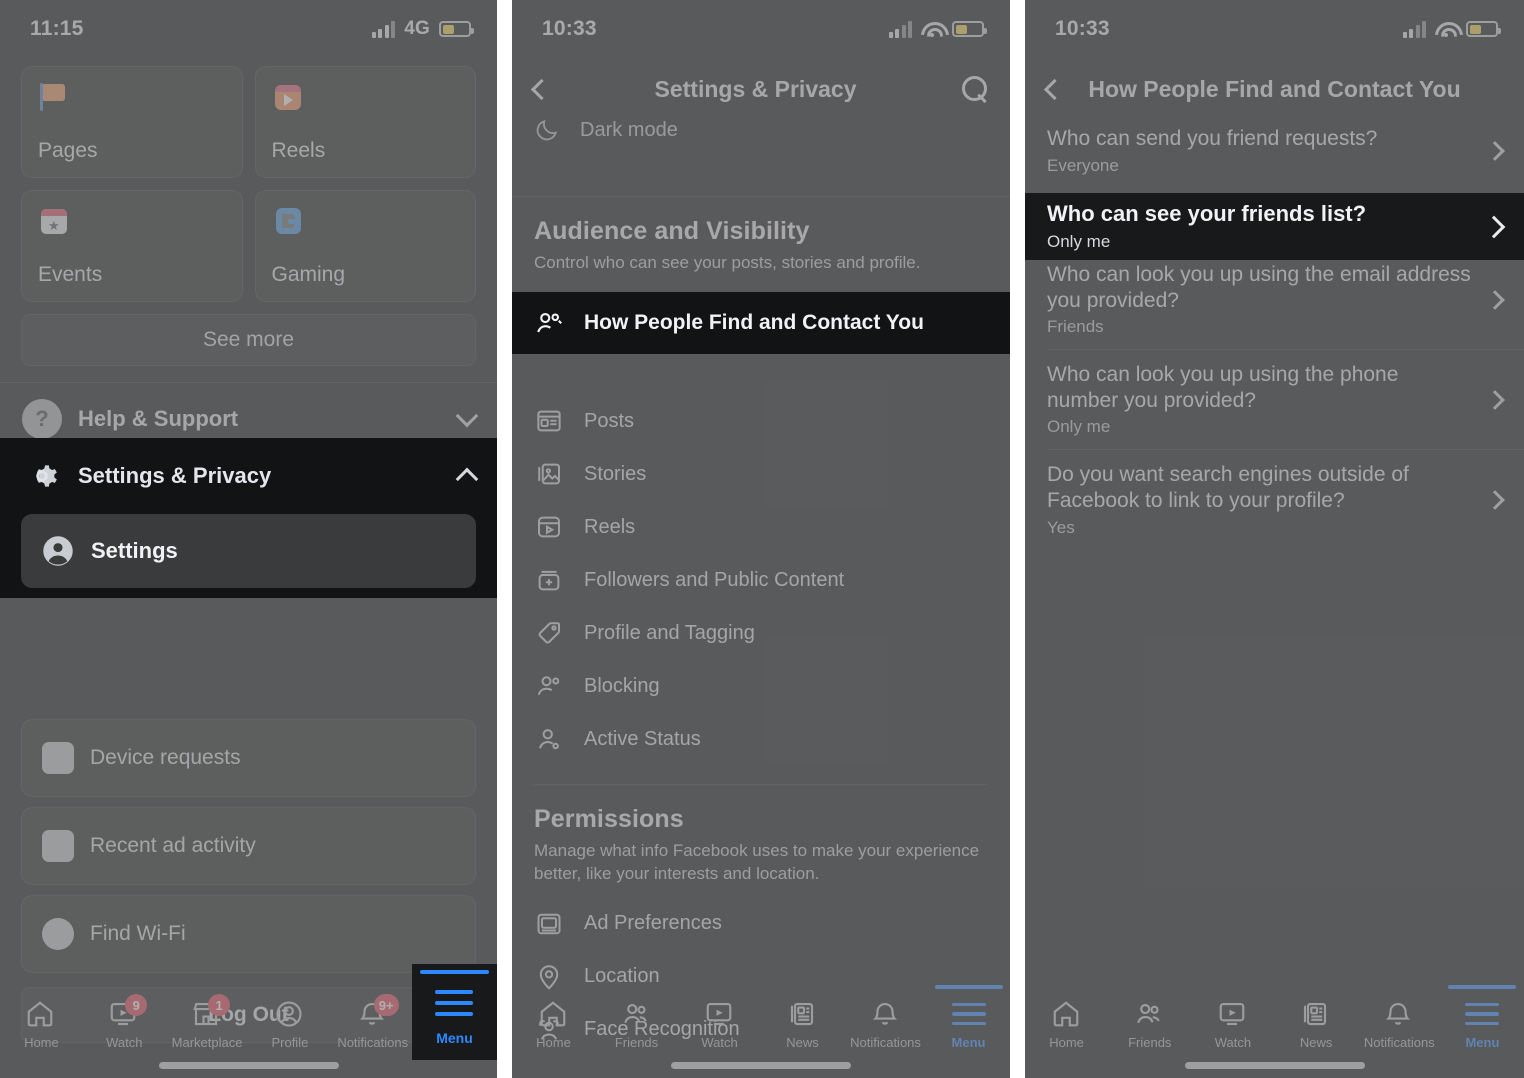 Image resolution: width=1524 pixels, height=1078 pixels. What do you see at coordinates (549, 924) in the screenshot?
I see `ad-preferences-icon` at bounding box center [549, 924].